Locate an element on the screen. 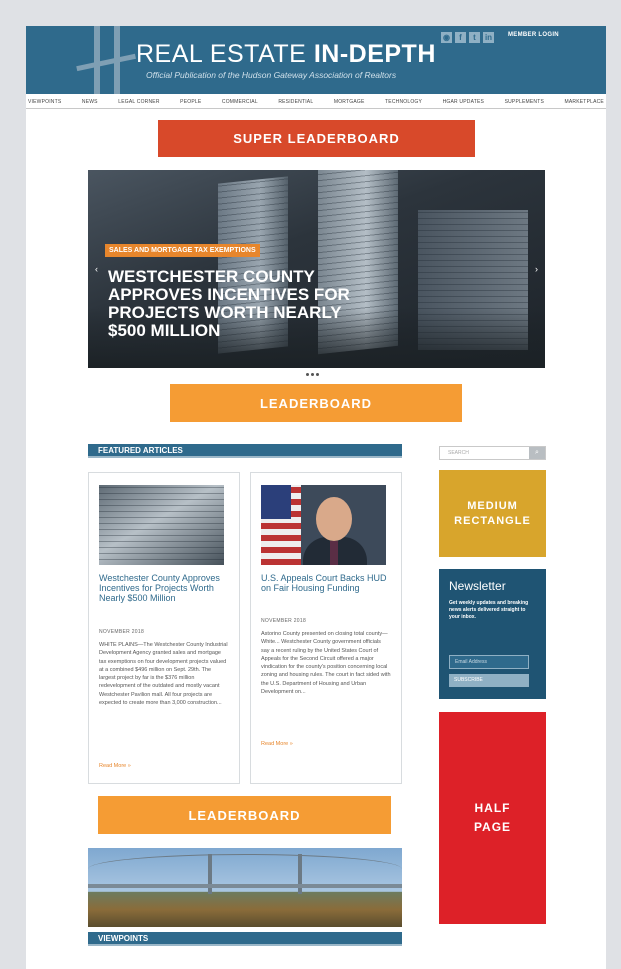  nav-item-residential: RESIDENTIAL is located at coordinates (295, 102).